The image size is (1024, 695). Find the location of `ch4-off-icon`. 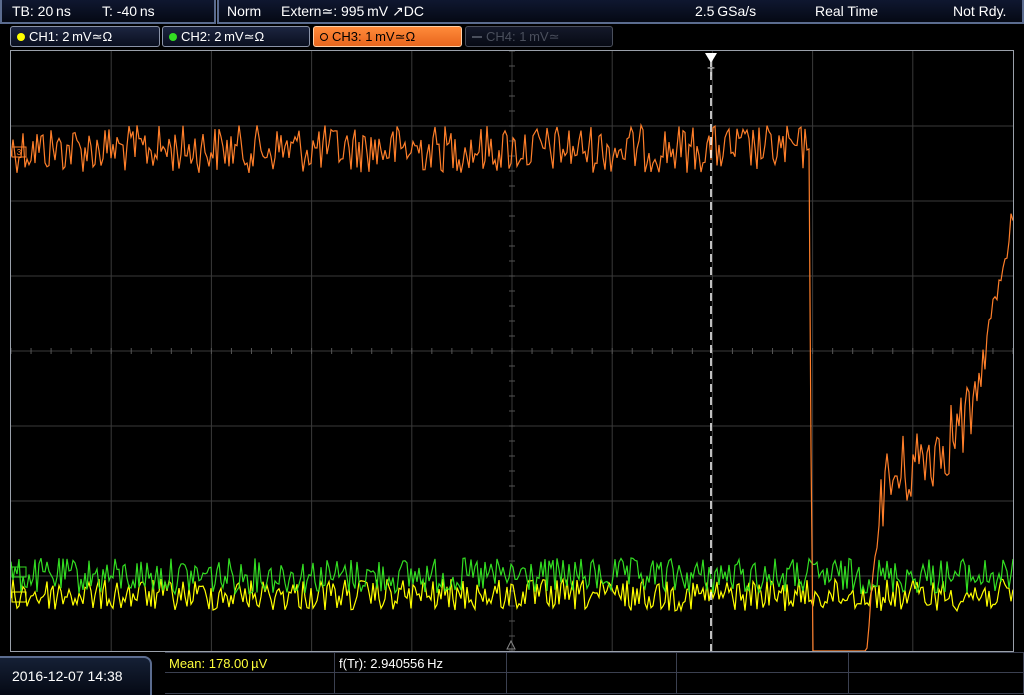

ch4-off-icon is located at coordinates (477, 37).